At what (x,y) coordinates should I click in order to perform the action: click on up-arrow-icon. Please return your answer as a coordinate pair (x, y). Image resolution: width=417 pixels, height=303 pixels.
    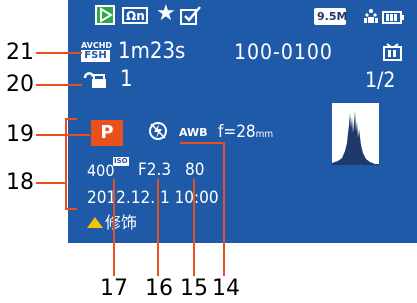
    Looking at the image, I should click on (95, 222).